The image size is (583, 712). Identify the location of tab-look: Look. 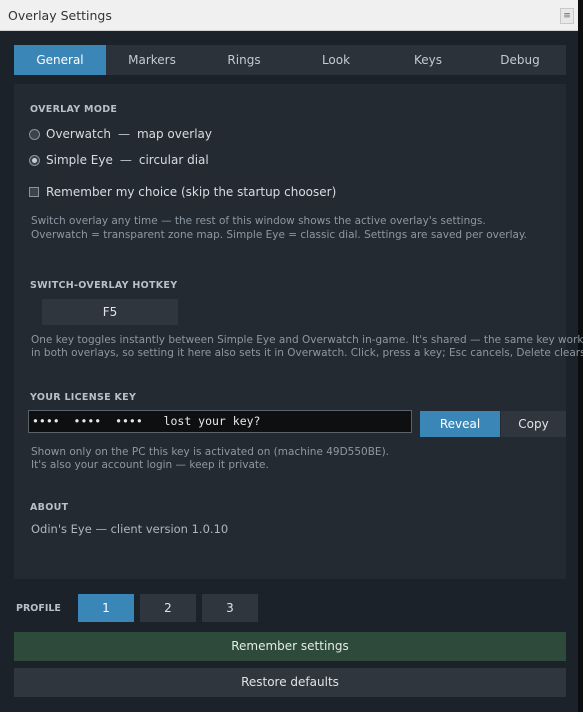
(336, 60).